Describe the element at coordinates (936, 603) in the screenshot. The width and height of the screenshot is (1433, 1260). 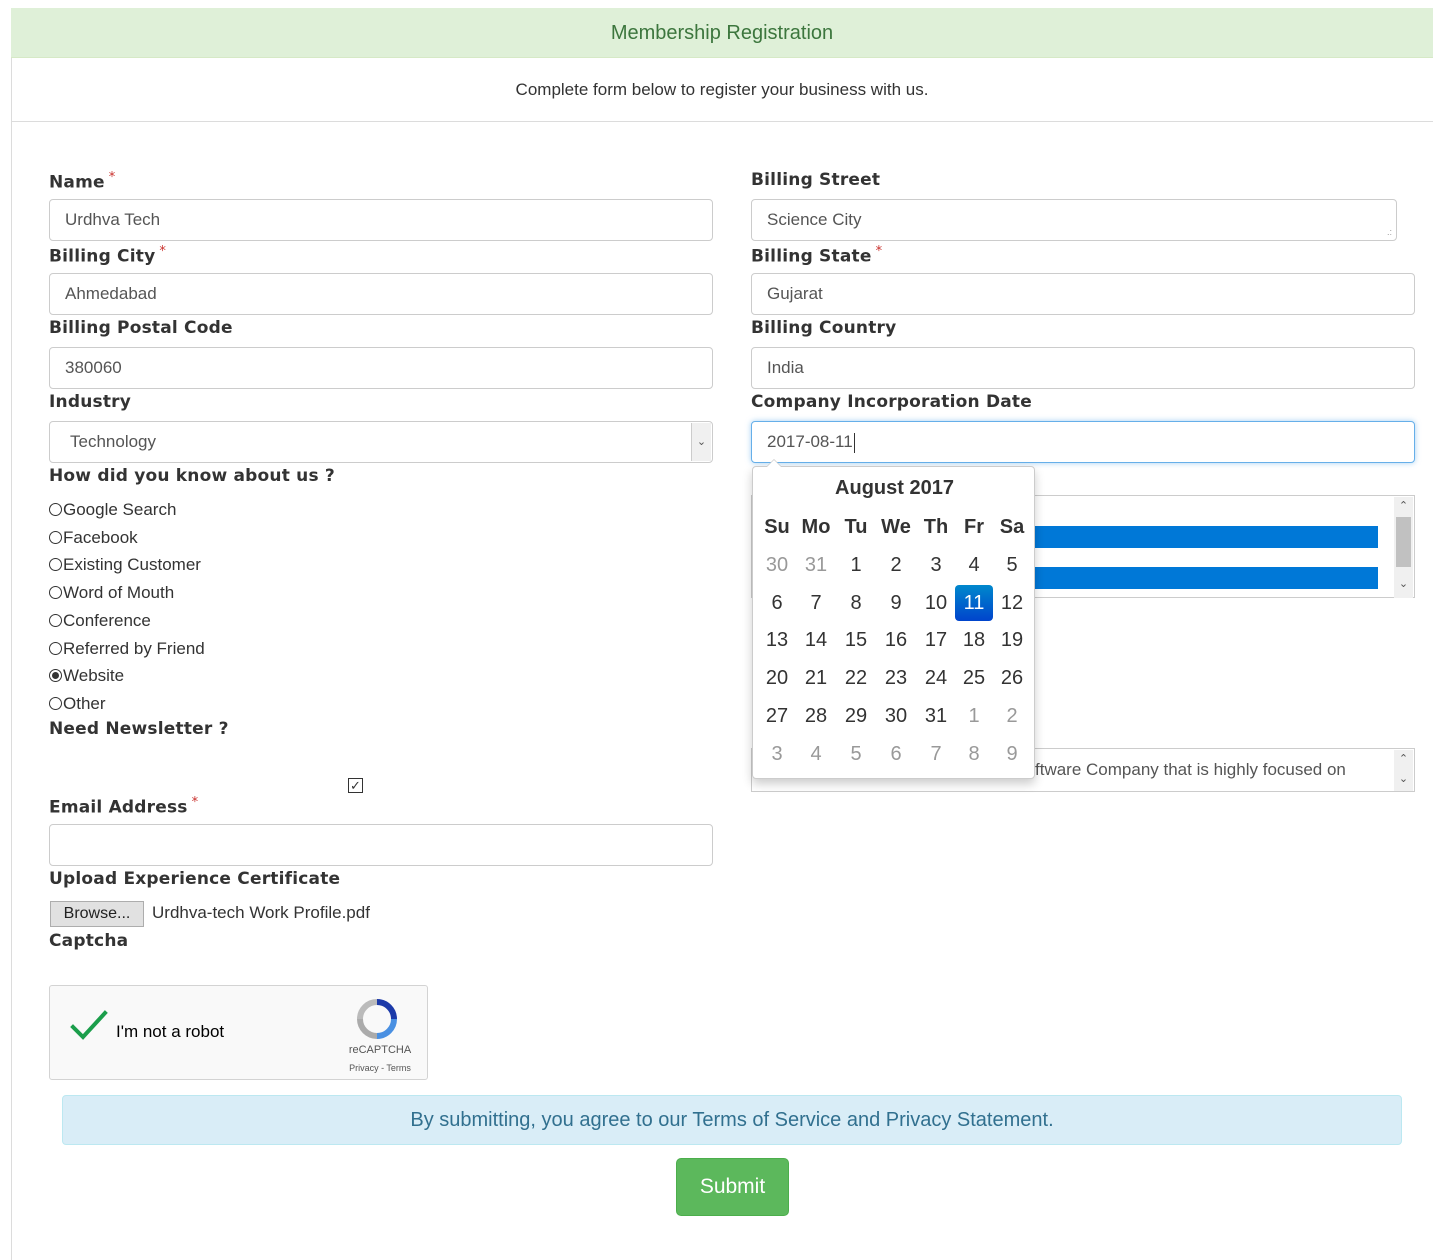
I see `day-cell: 10` at that location.